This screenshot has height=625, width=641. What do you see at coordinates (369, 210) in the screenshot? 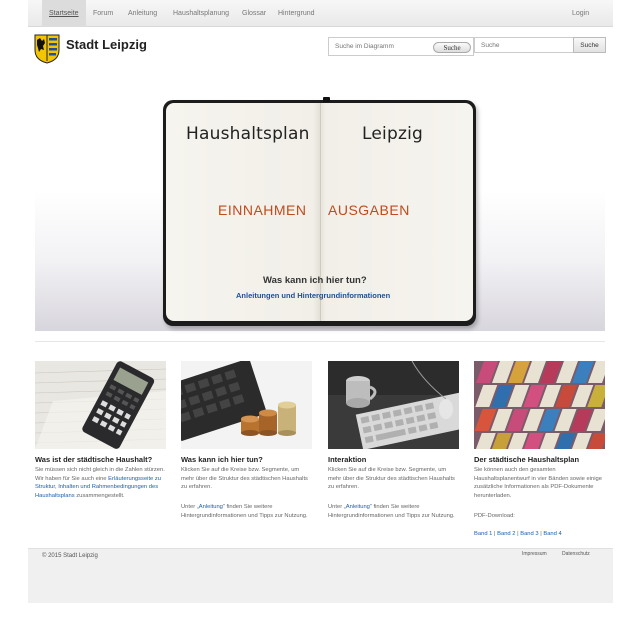
I see `expense-link: AUSGABEN` at bounding box center [369, 210].